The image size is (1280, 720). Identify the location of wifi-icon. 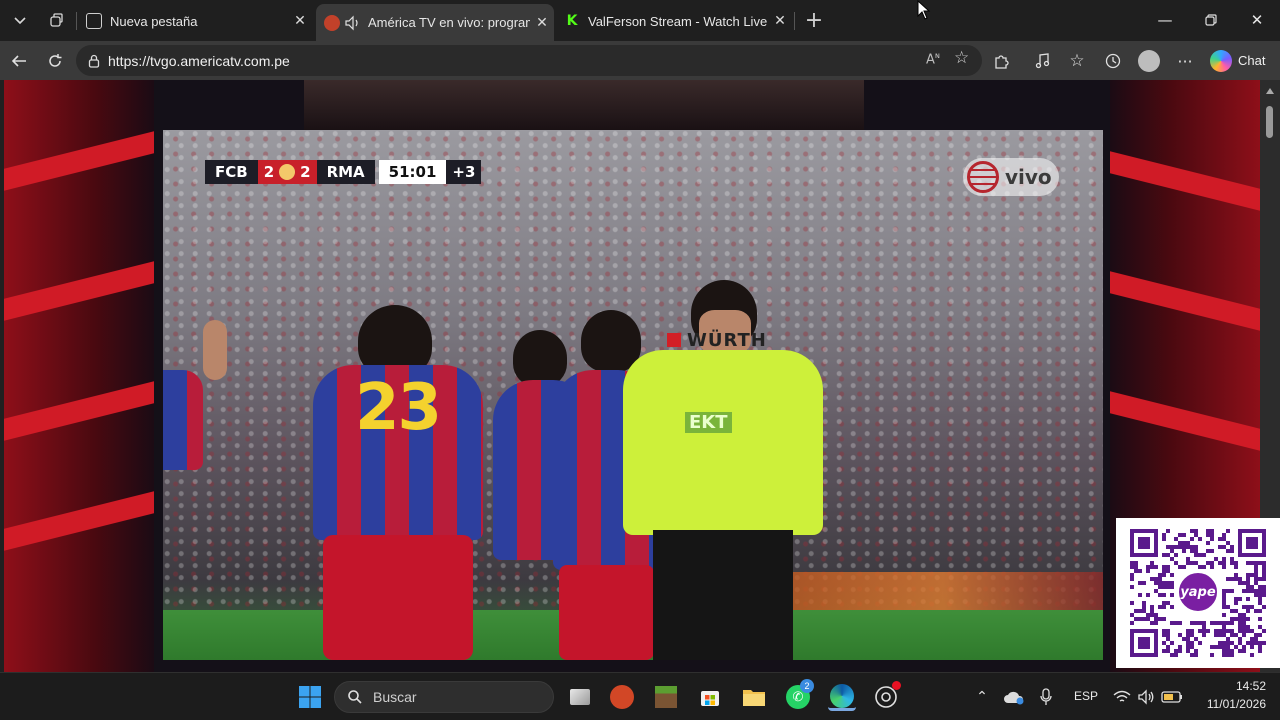
(1122, 696).